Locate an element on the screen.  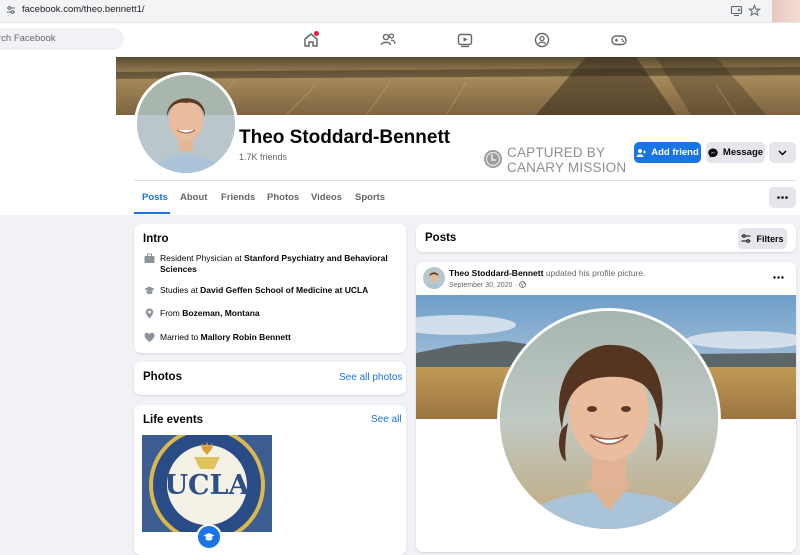
profile-name: Theo Stoddard-Bennett is located at coordinates (345, 137).